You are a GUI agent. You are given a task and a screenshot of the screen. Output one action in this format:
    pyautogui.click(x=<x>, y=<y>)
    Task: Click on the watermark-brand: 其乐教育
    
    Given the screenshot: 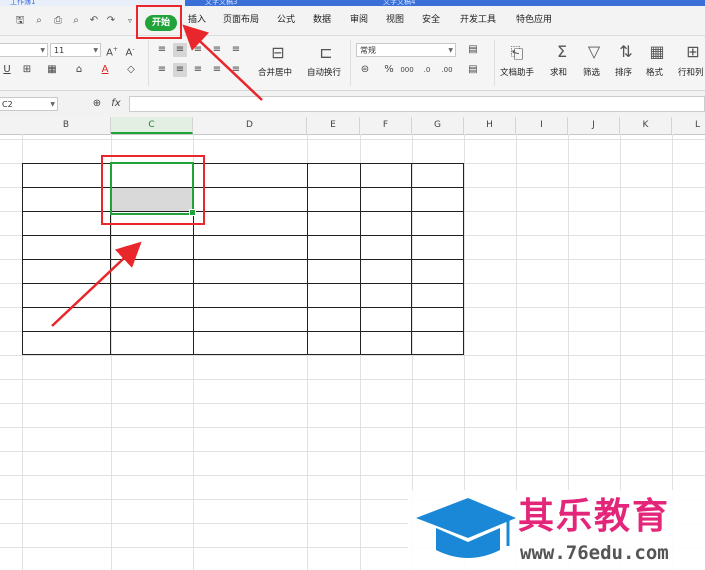 What is the action you would take?
    pyautogui.click(x=594, y=516)
    